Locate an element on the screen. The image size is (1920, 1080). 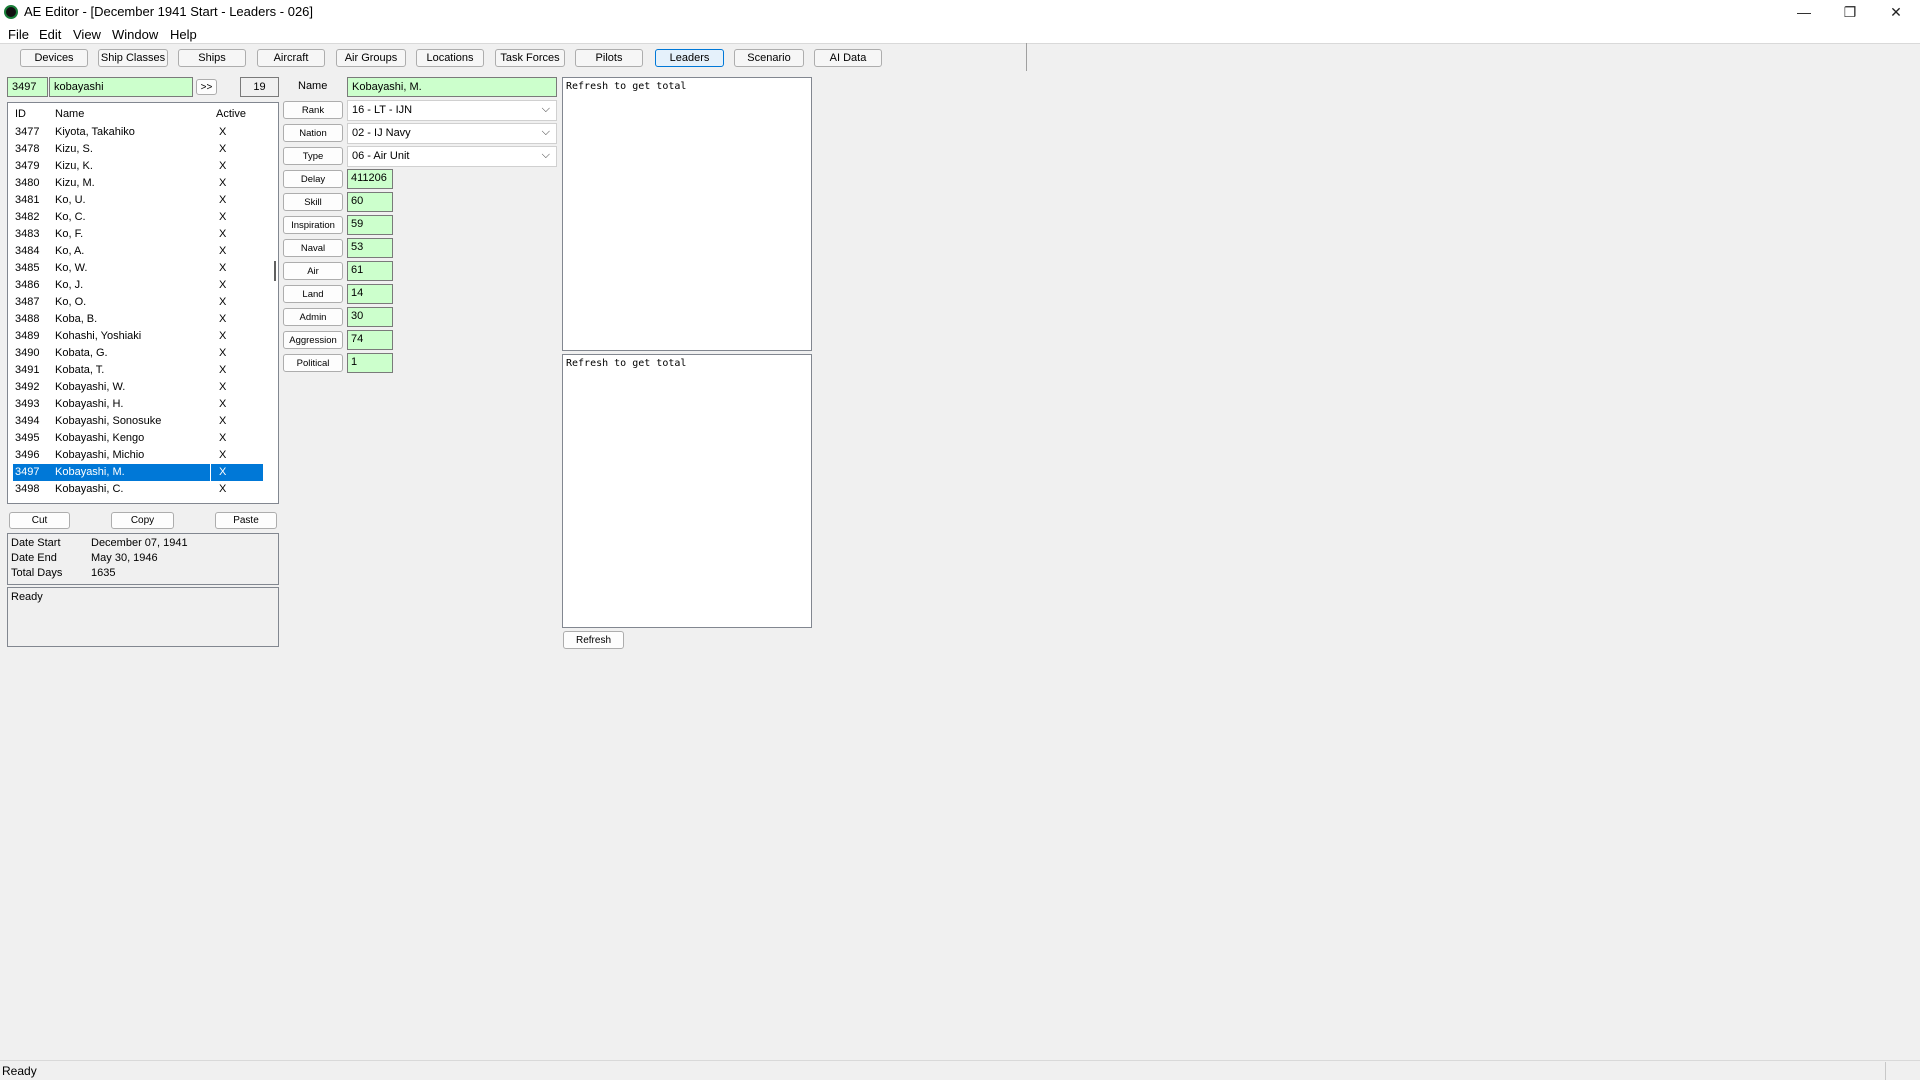
tab-ship-classes: Ship Classes is located at coordinates (133, 58).